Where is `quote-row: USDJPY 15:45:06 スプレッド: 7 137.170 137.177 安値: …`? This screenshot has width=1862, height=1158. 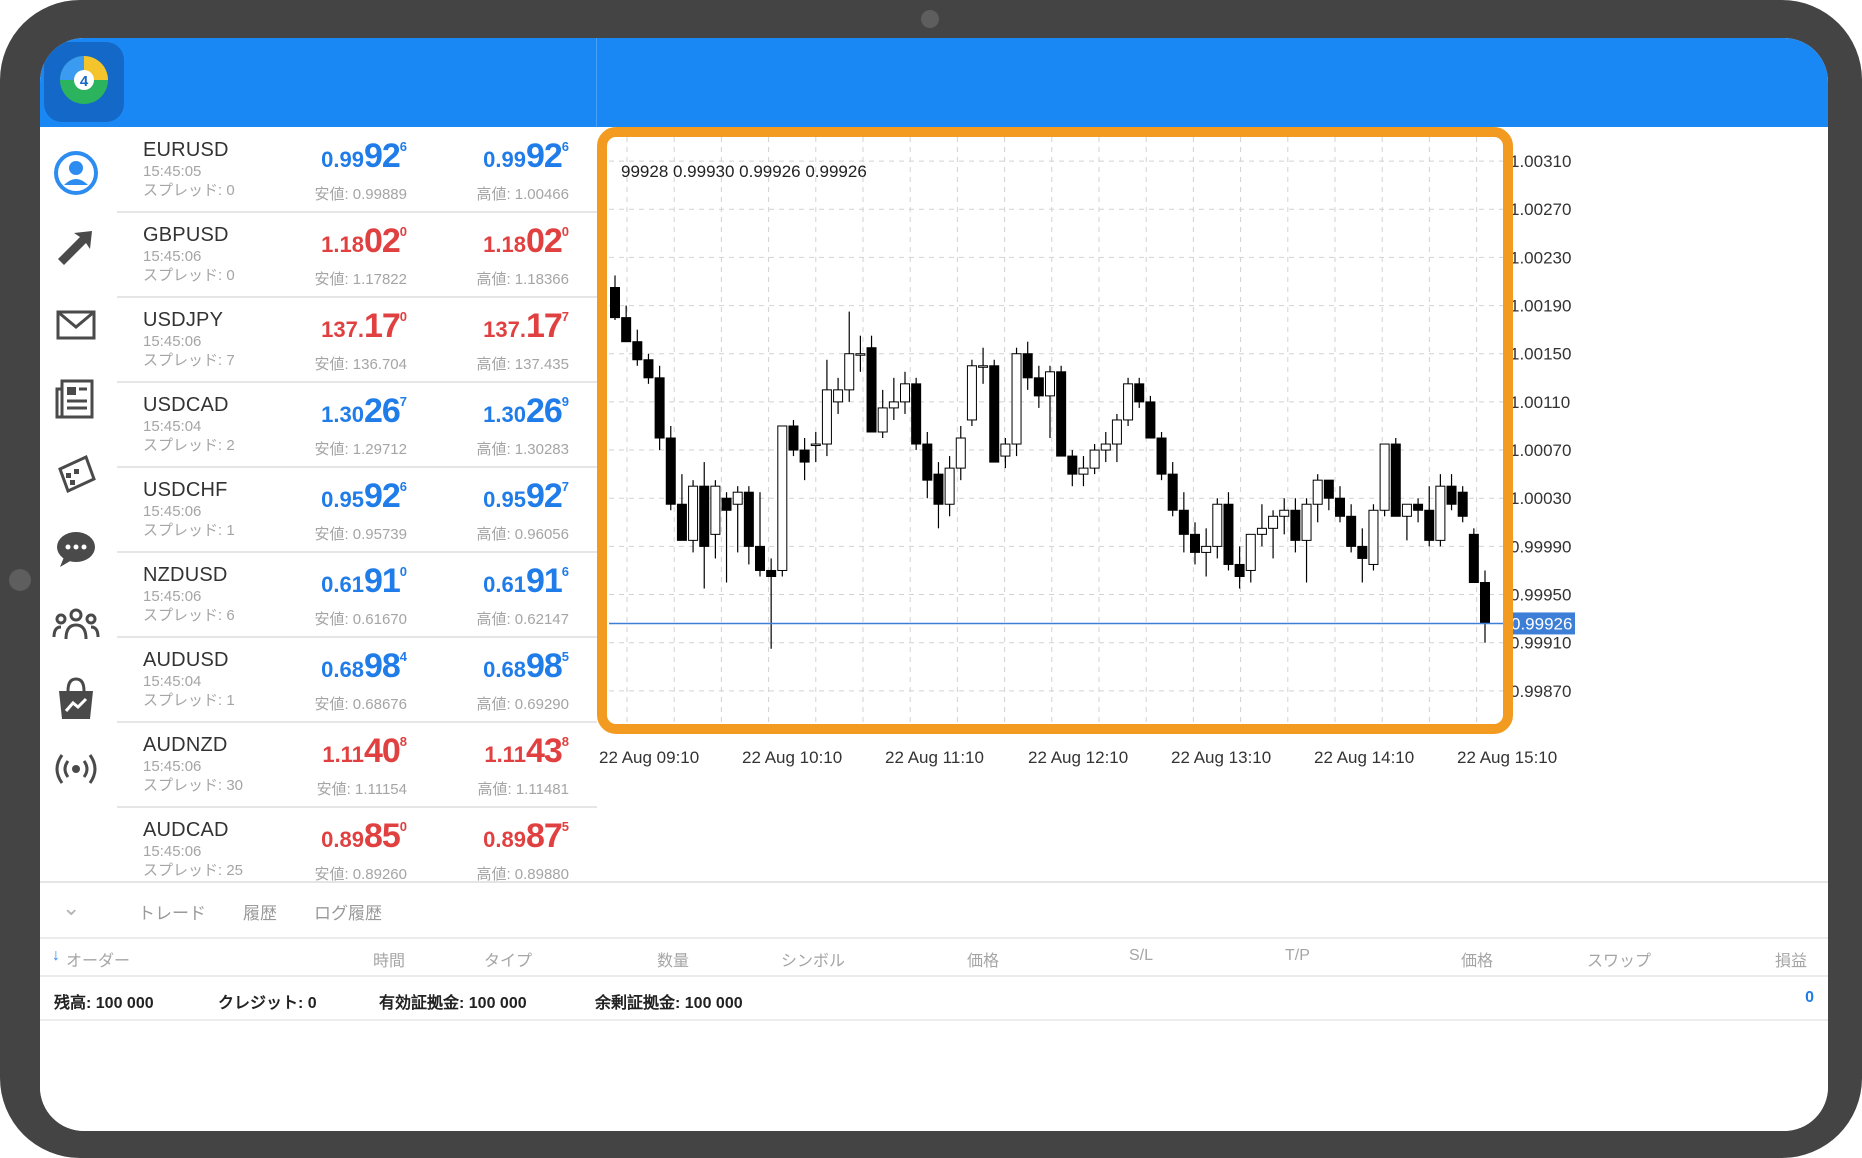
quote-row: USDJPY 15:45:06 スプレッド: 7 137.170 137.177 安値: … is located at coordinates (373, 340).